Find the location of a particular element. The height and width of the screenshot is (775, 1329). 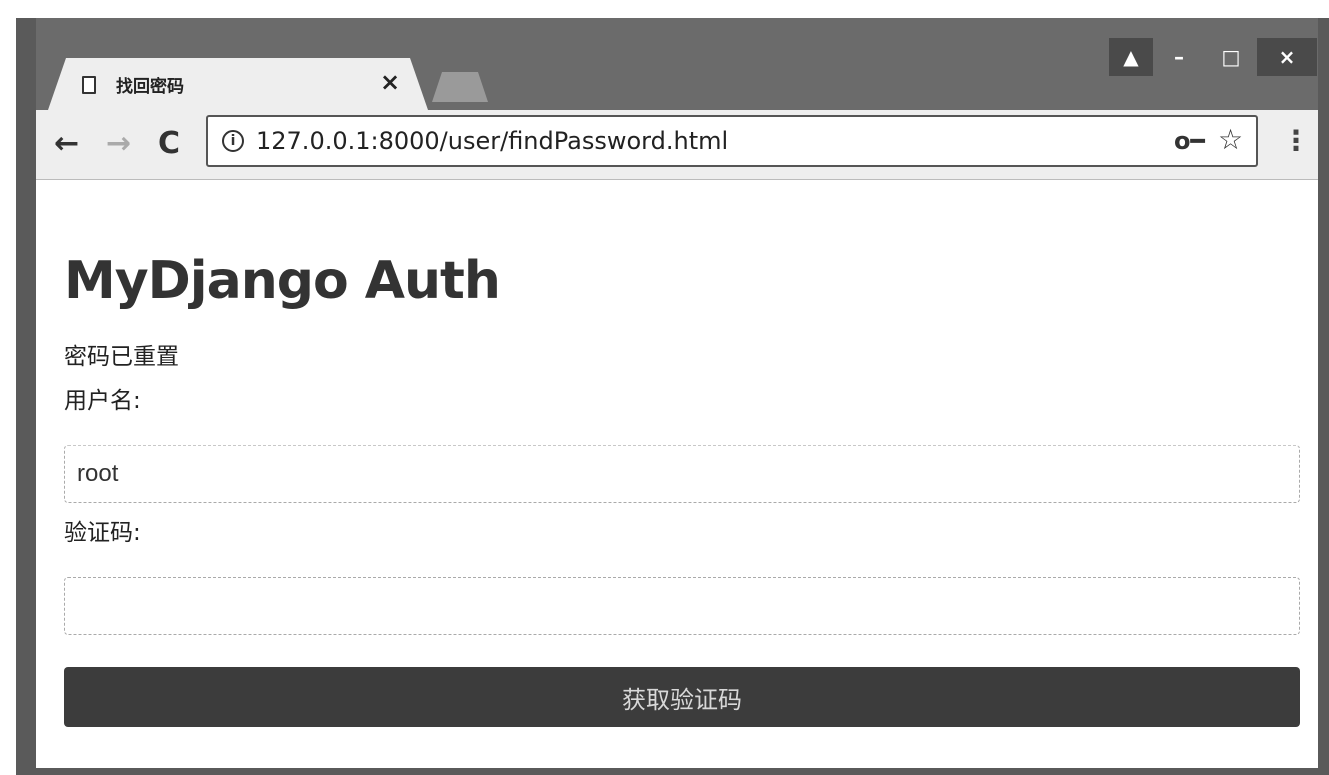

info-icon: i is located at coordinates (233, 141).